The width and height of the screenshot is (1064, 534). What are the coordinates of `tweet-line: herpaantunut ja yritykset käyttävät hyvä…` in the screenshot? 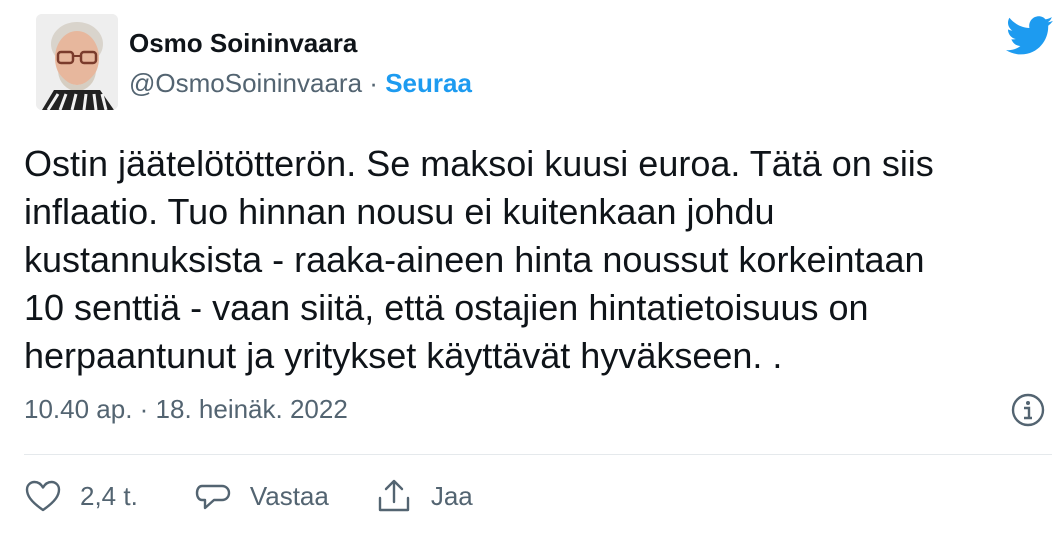 It's located at (403, 355).